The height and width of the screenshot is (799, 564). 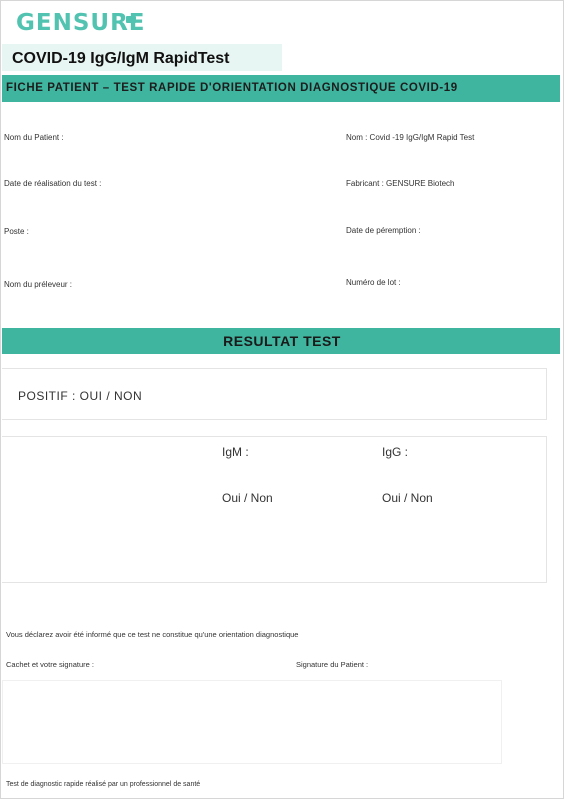 What do you see at coordinates (400, 183) in the screenshot?
I see `field-manufacturer: Fabricant : GENSURE Biotech` at bounding box center [400, 183].